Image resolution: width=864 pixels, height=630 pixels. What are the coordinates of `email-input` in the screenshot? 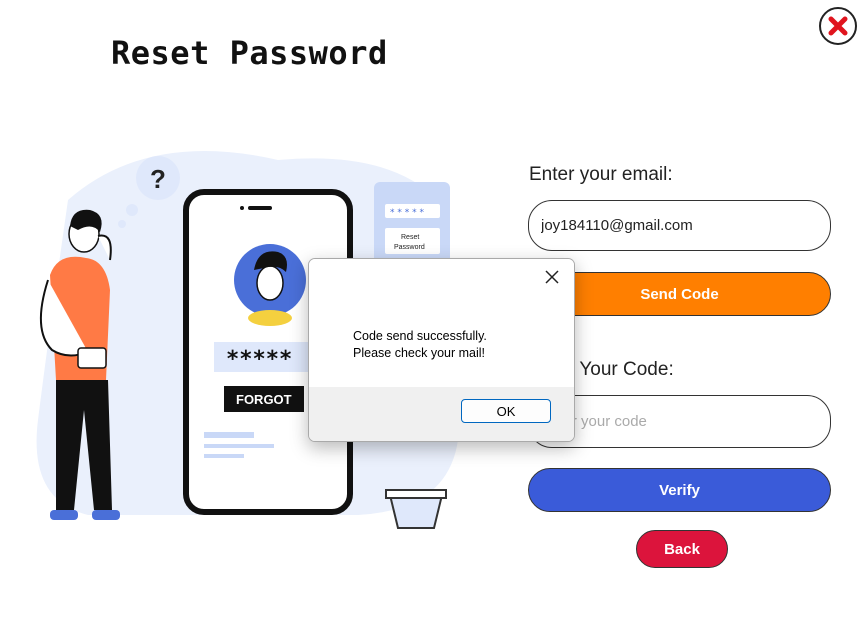 It's located at (679, 225).